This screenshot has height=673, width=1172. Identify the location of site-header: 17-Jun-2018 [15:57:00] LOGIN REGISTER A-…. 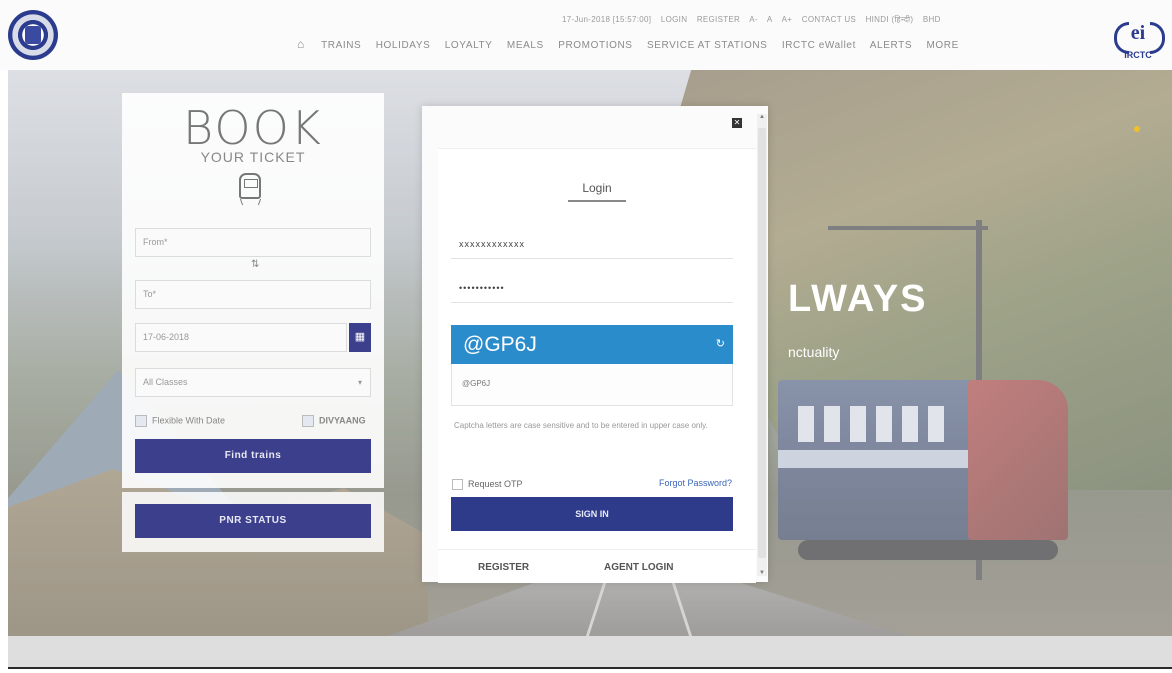
(586, 35).